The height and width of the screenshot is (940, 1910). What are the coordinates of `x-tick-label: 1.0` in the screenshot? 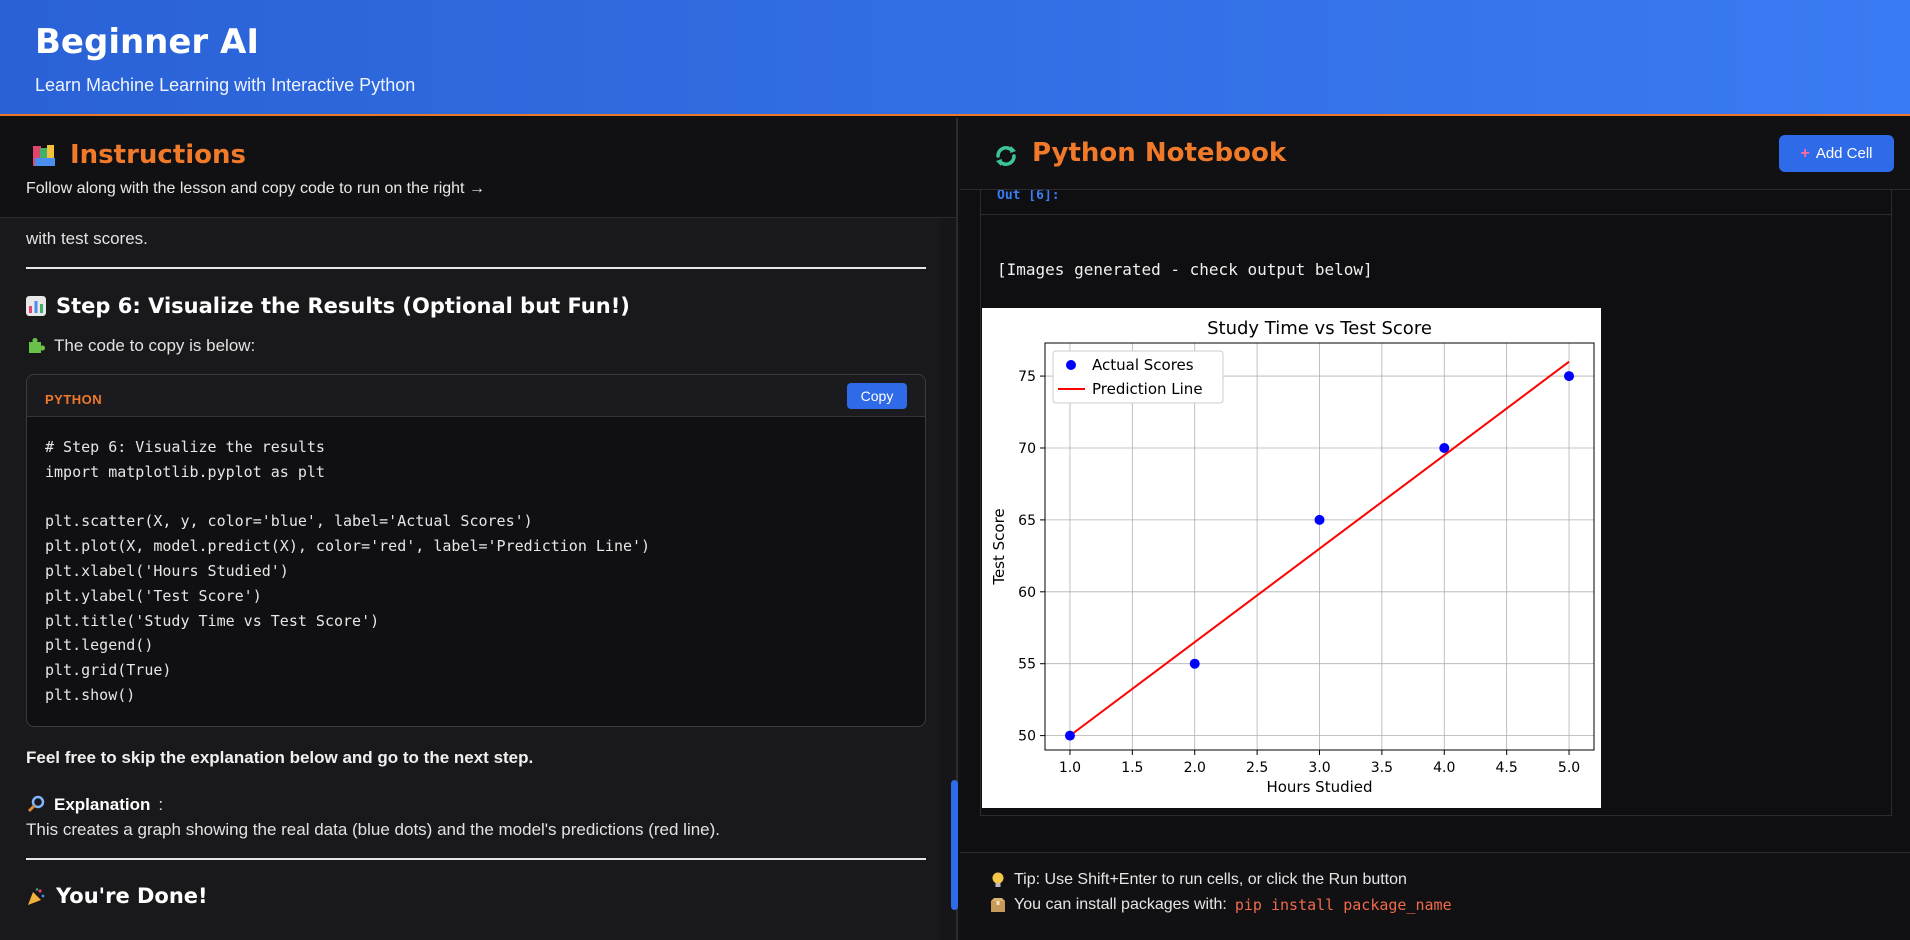 It's located at (1070, 768).